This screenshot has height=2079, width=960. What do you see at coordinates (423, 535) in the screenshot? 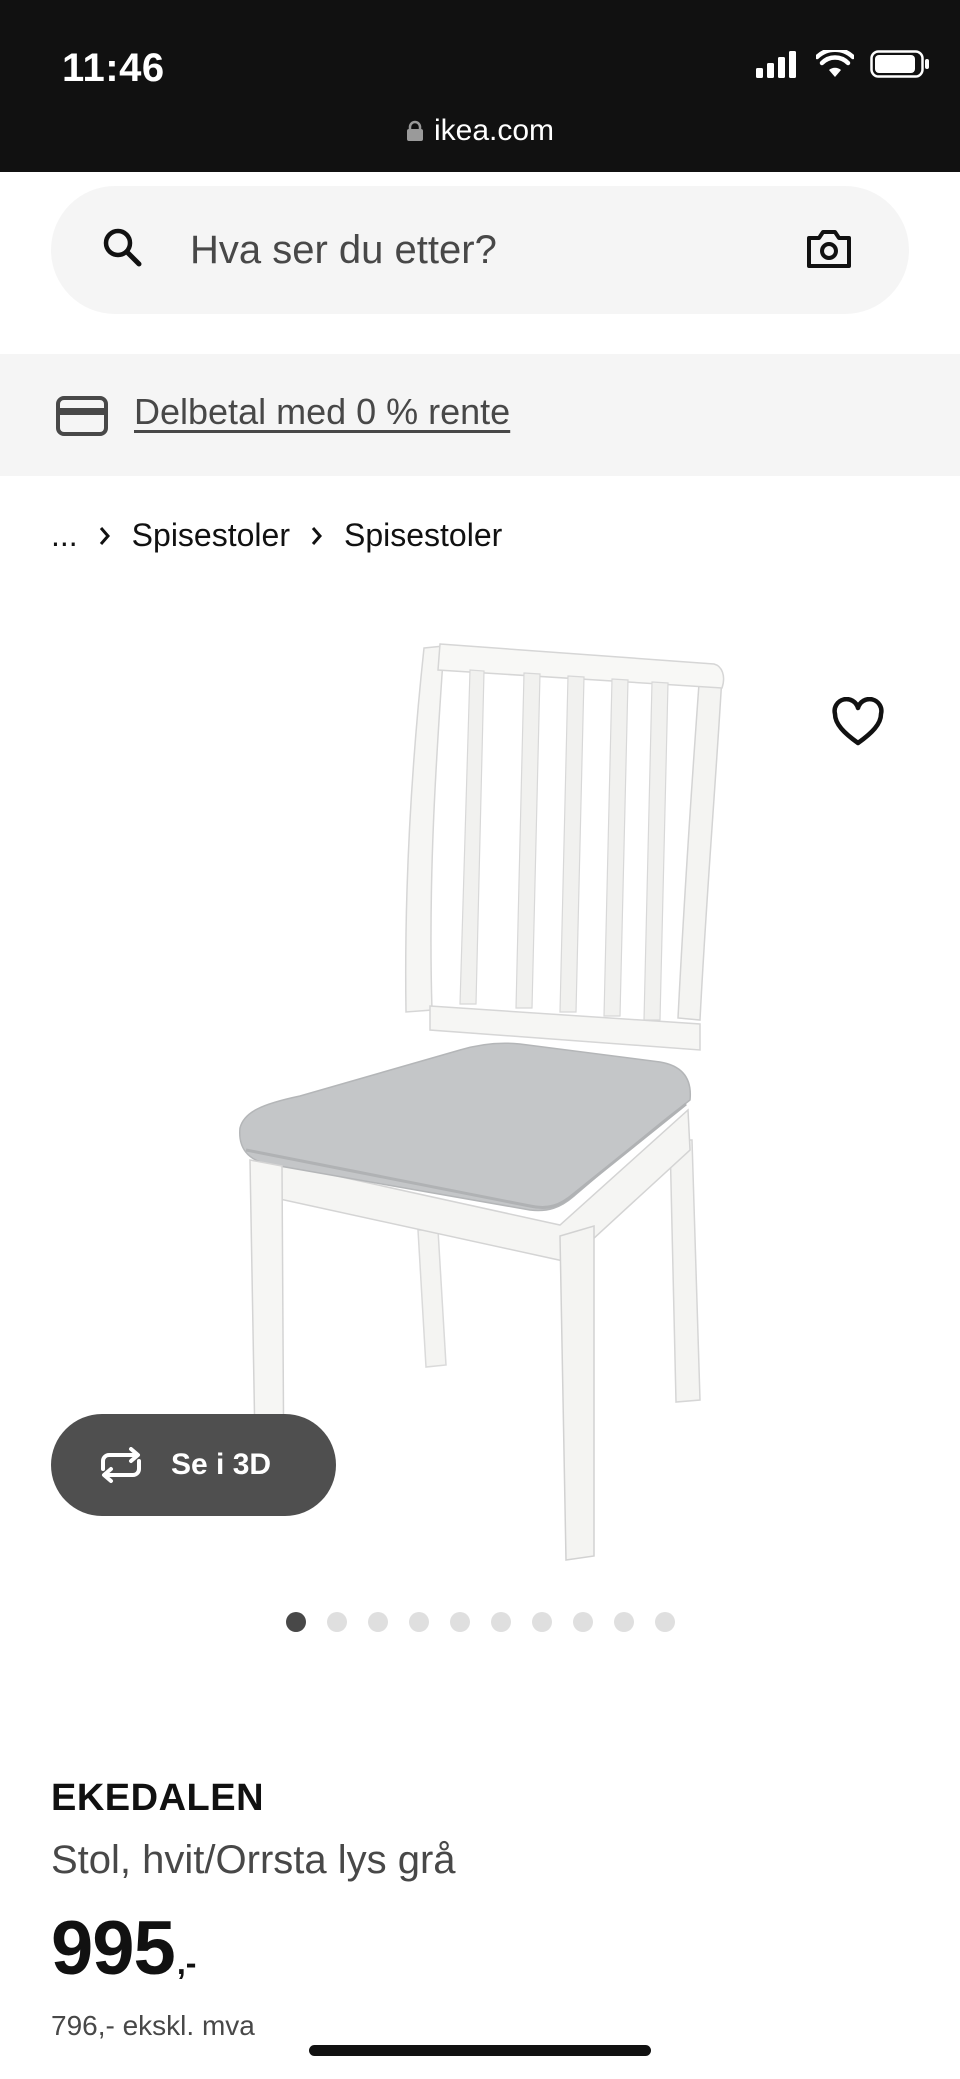
I see `breadcrumb-item-current: Spisestoler` at bounding box center [423, 535].